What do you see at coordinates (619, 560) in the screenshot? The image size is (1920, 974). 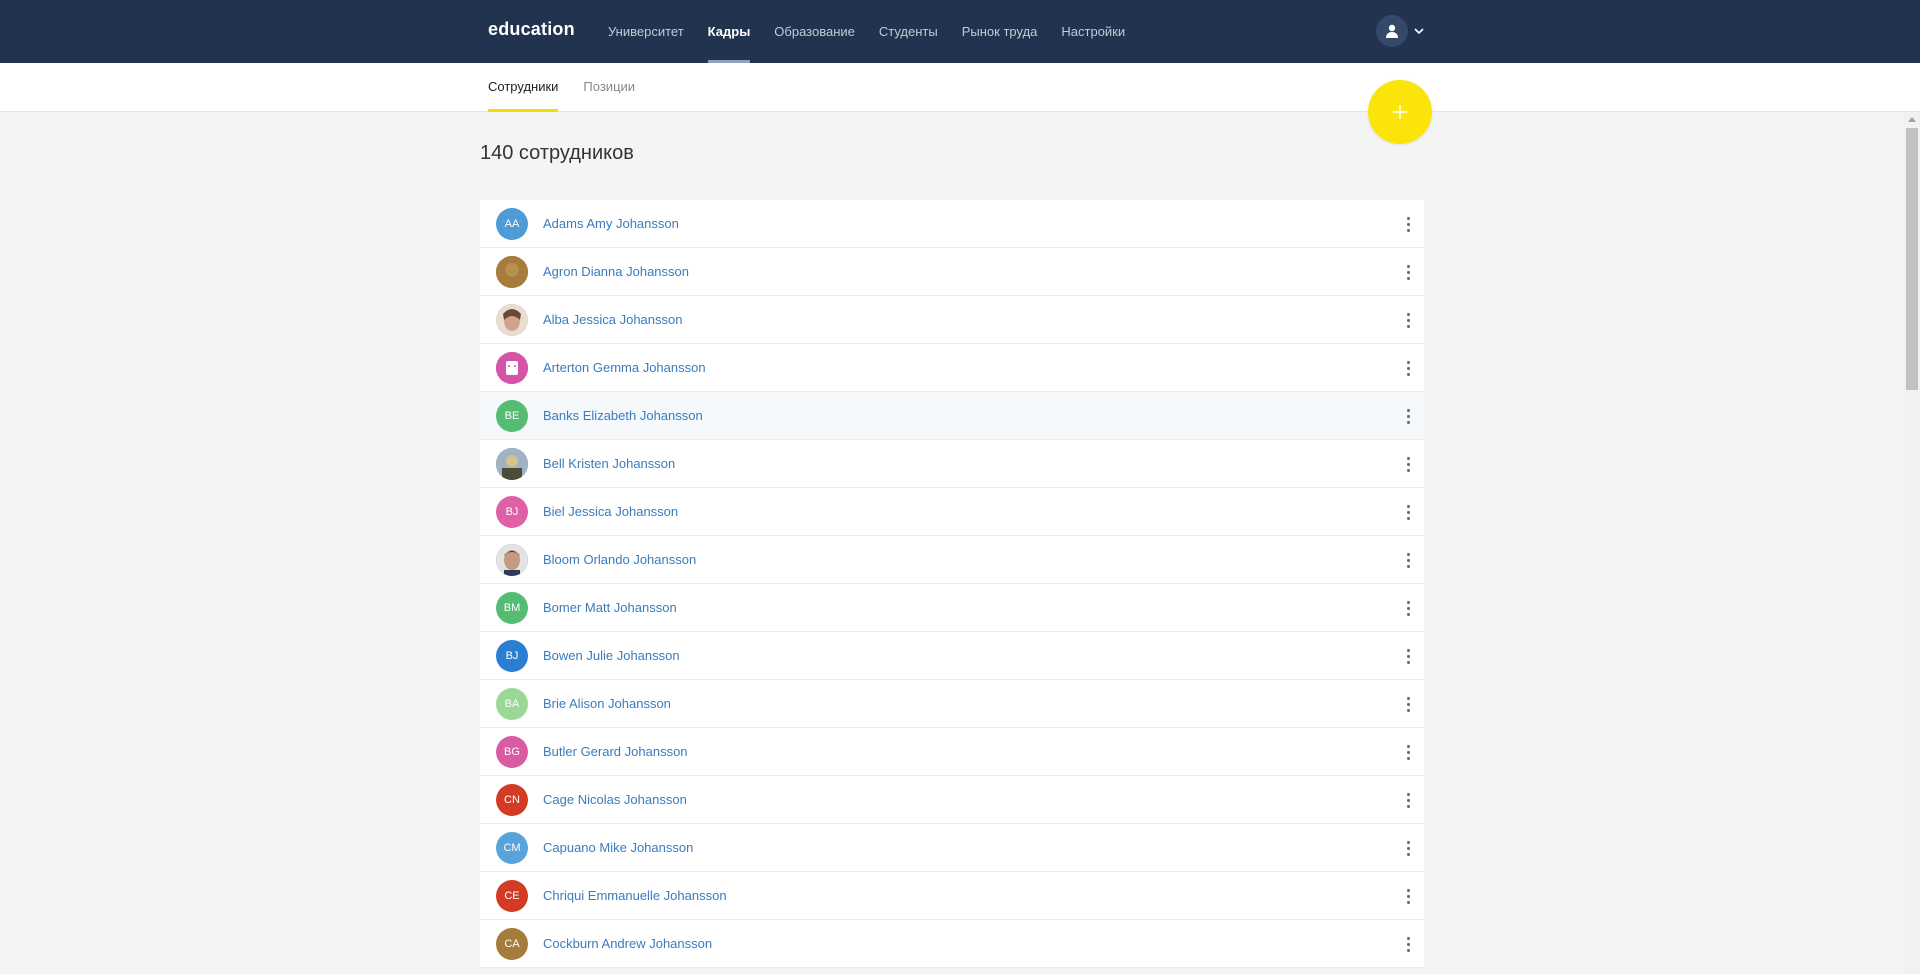 I see `employee-name-link: Bloom Orlando Johansson` at bounding box center [619, 560].